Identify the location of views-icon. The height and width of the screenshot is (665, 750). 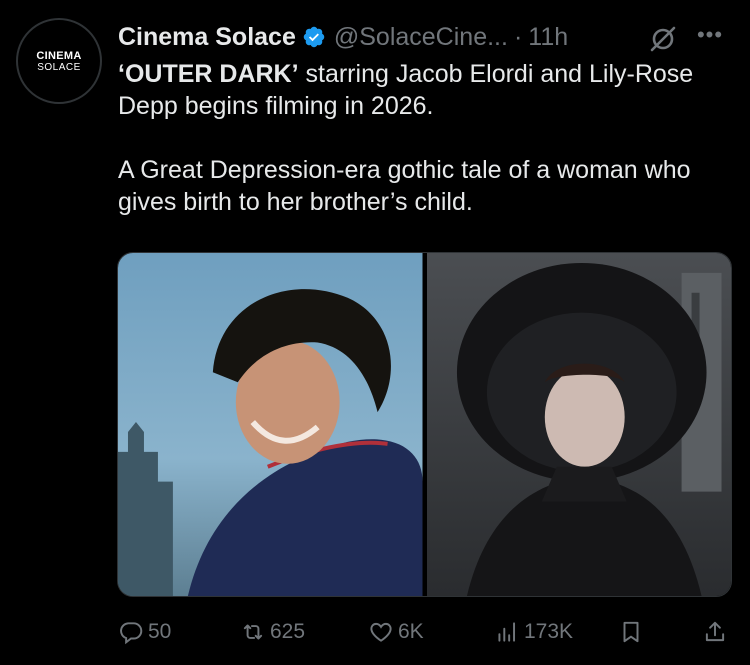
(507, 632).